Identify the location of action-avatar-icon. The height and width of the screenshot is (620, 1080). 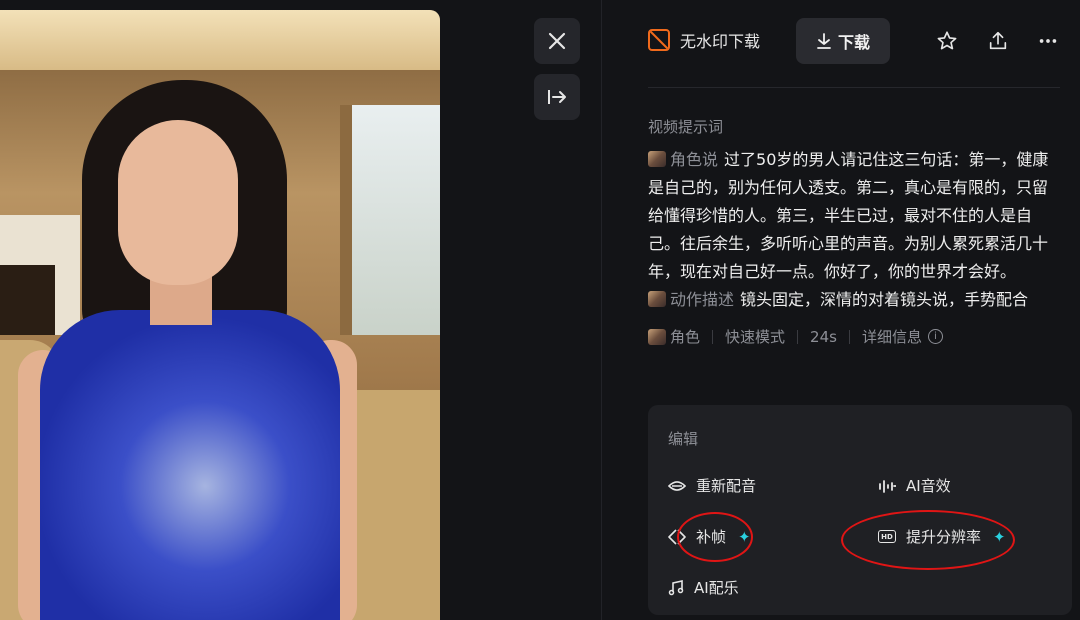
(657, 299).